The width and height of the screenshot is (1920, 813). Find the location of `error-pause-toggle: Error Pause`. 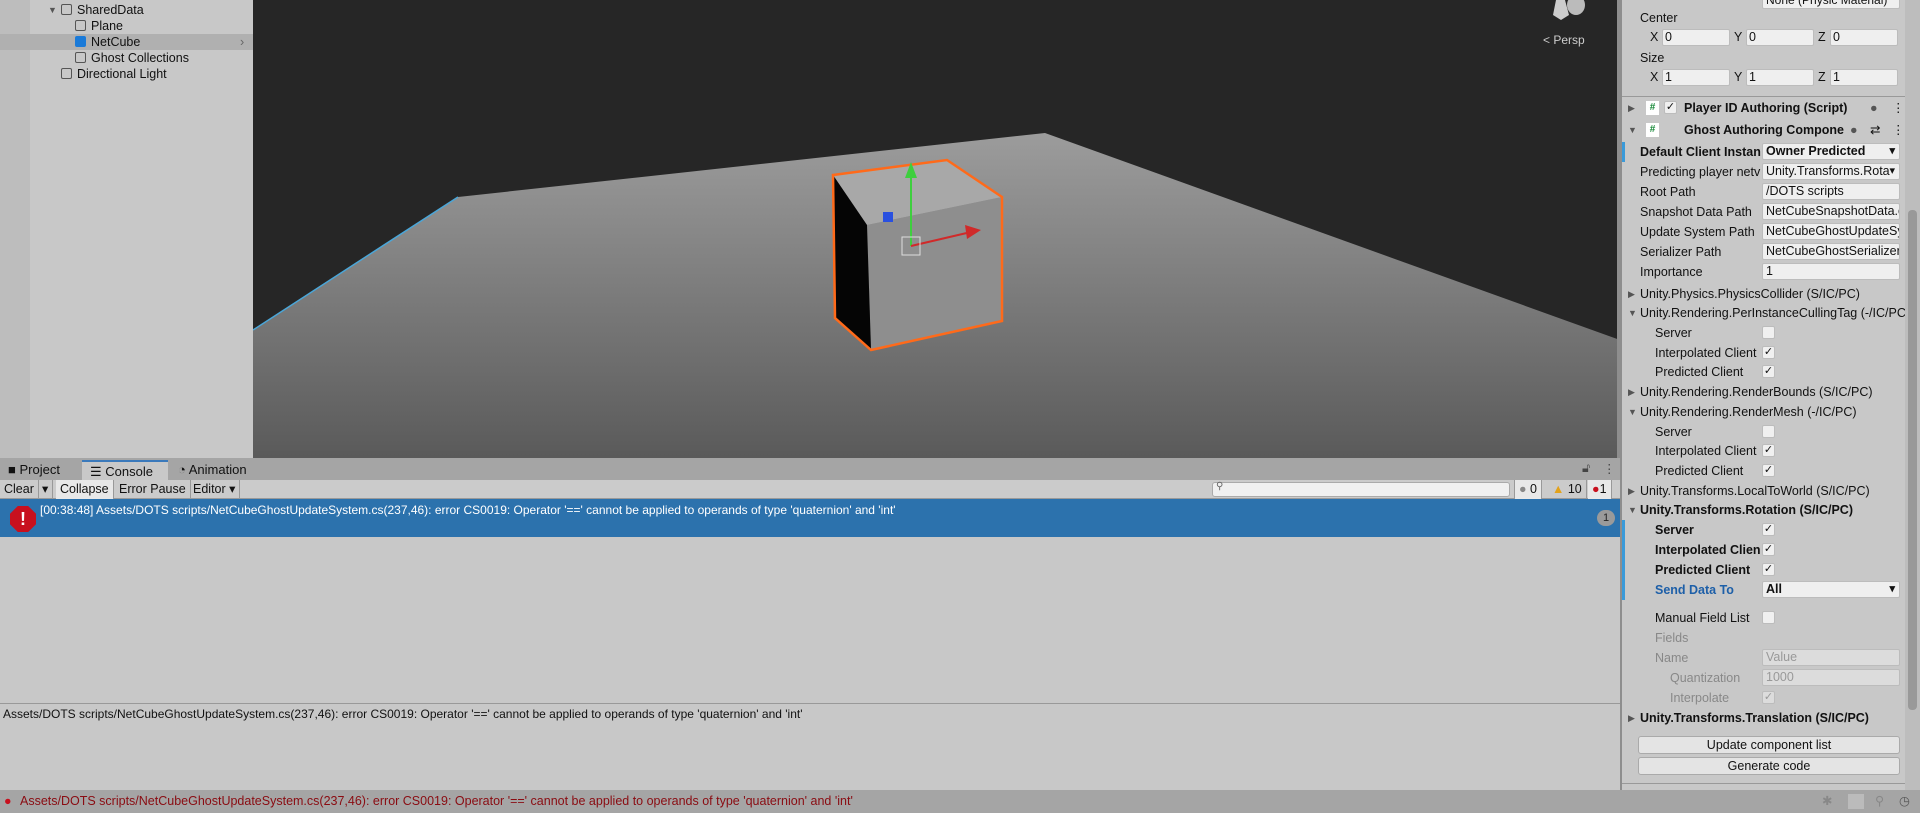

error-pause-toggle: Error Pause is located at coordinates (153, 489).